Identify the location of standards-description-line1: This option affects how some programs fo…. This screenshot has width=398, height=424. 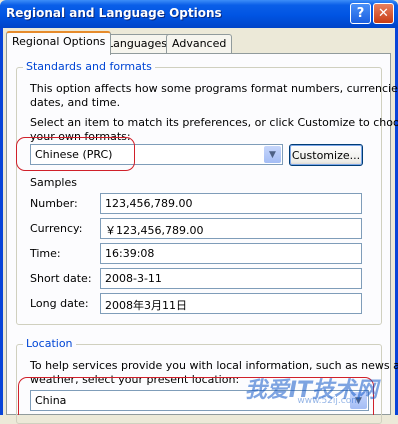
(214, 88).